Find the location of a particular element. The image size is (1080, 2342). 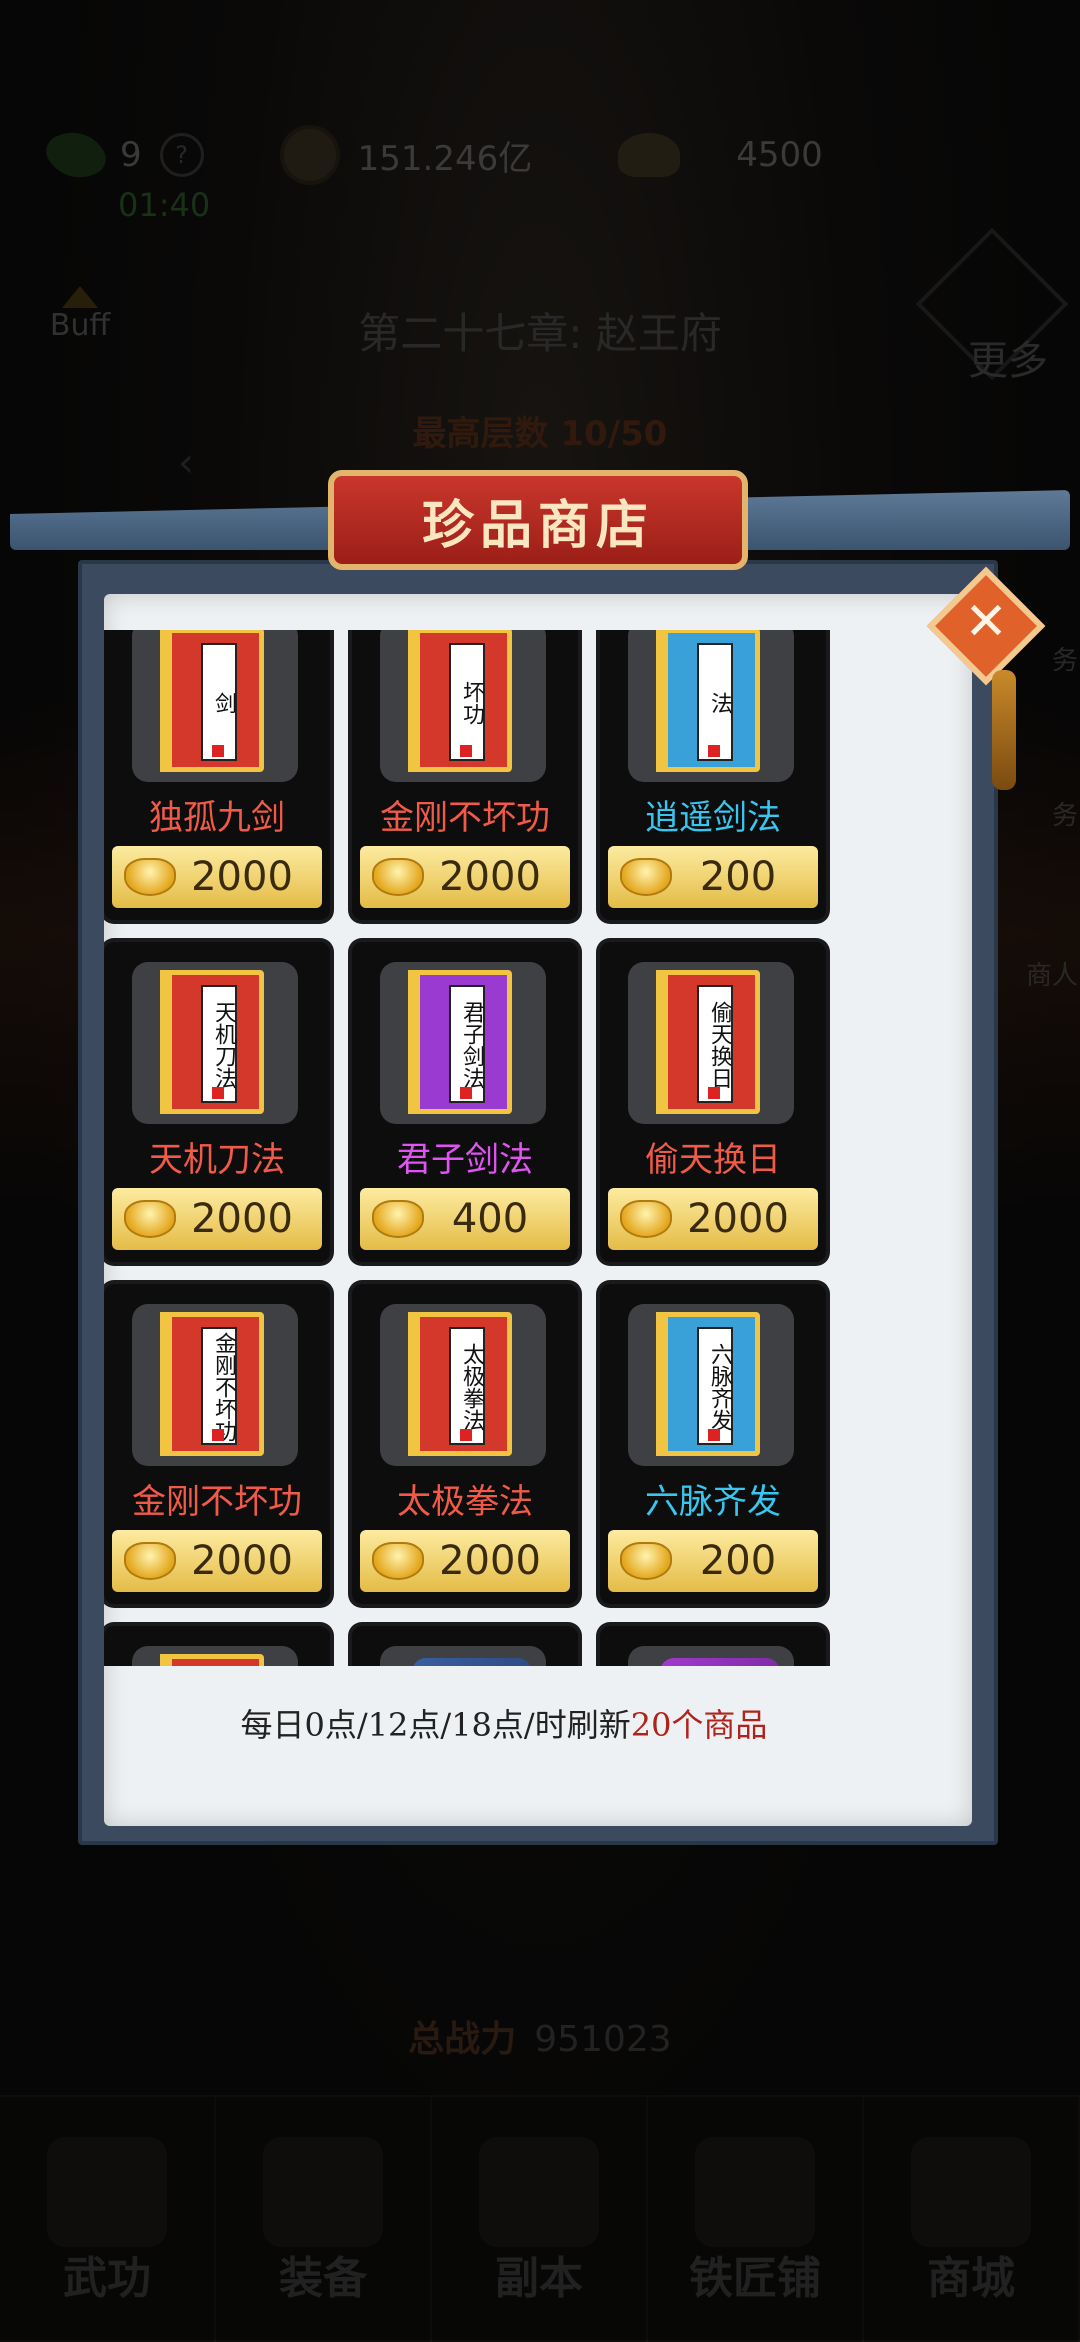

book-icon: 金刚不坏功 is located at coordinates (212, 1384).